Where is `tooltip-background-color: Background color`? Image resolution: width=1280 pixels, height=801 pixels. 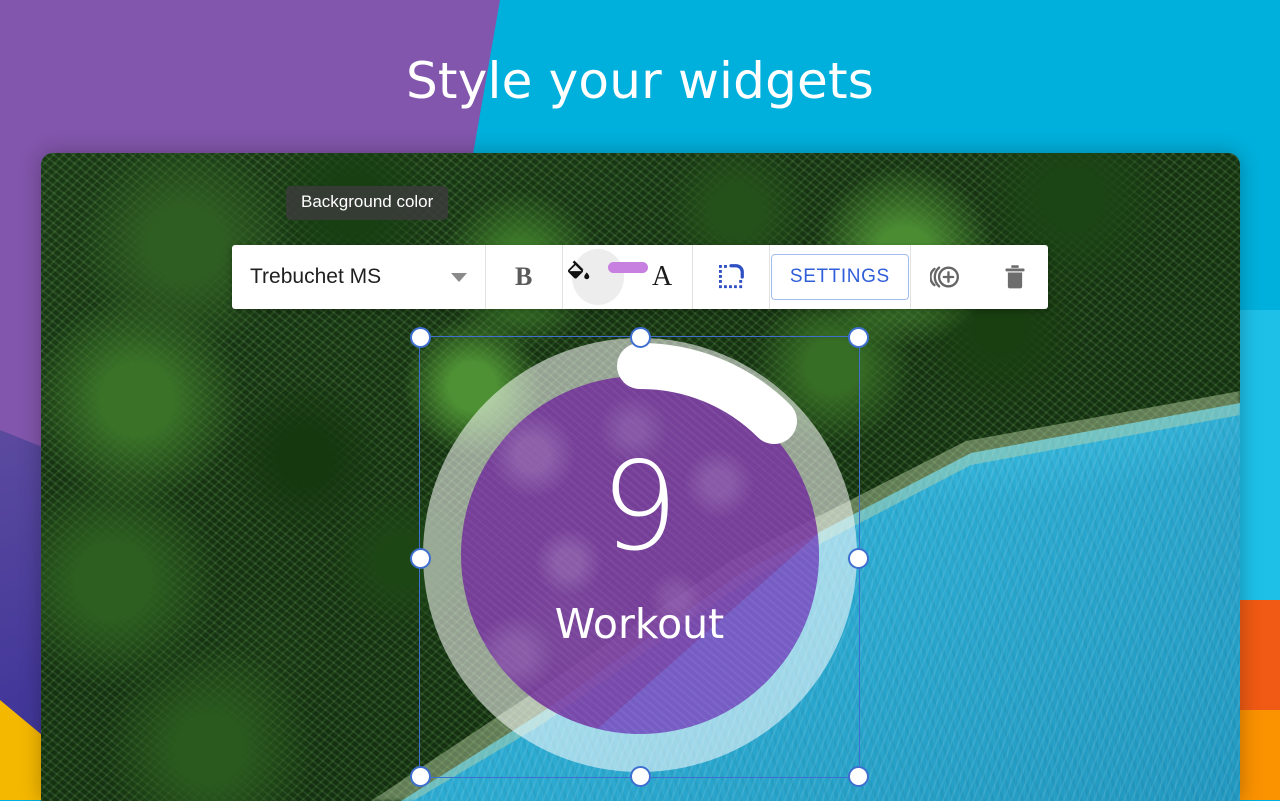 tooltip-background-color: Background color is located at coordinates (367, 203).